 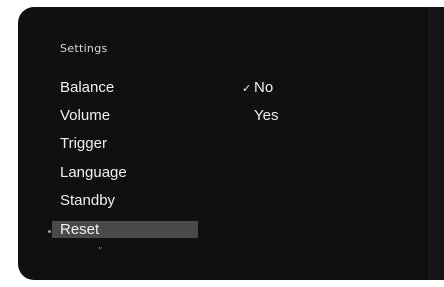 I want to click on menu-item-volume: Volume, so click(x=125, y=115).